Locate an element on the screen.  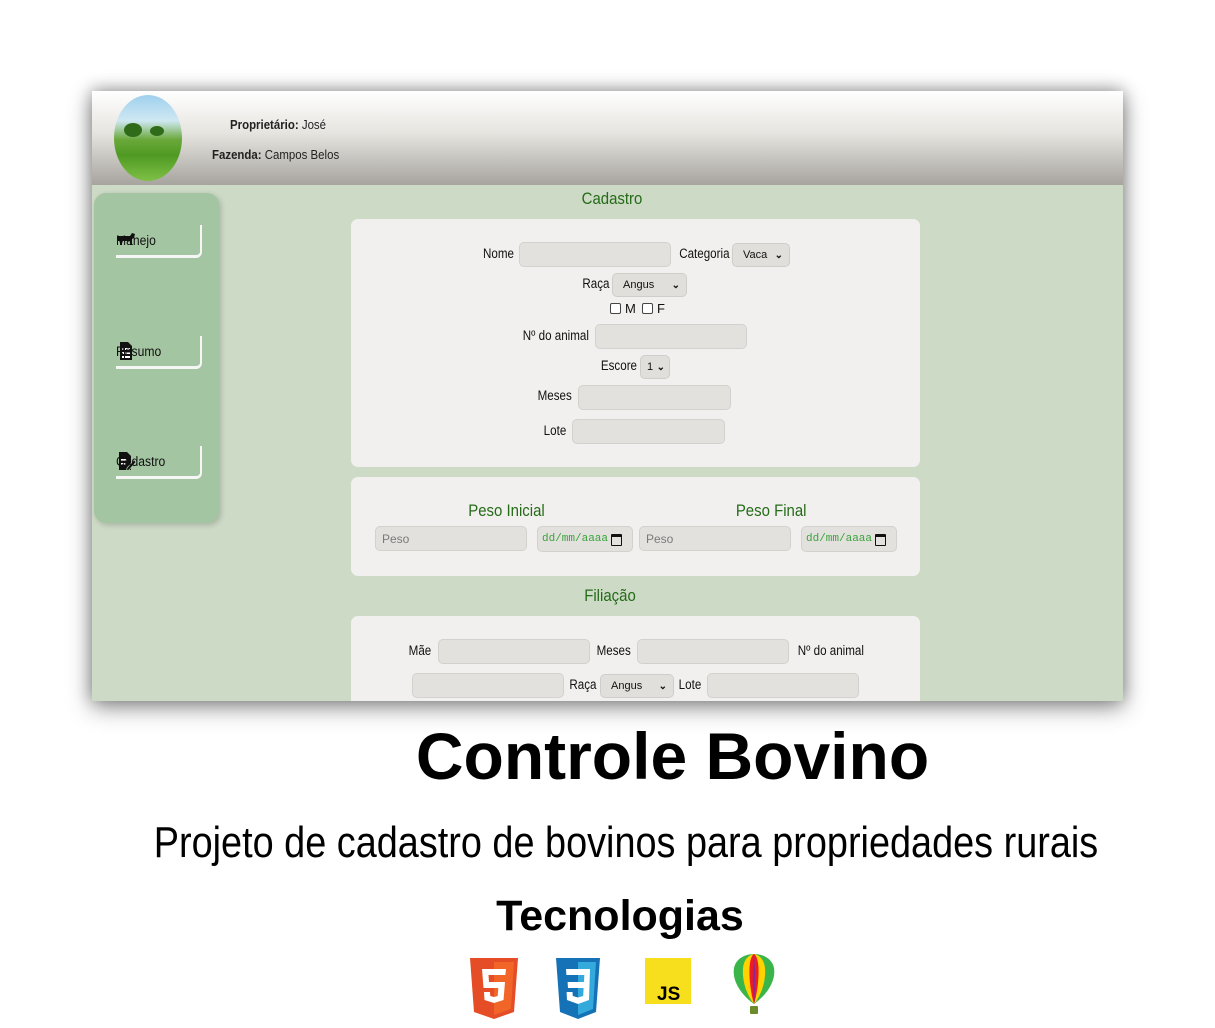
farm-label: Fazenda: is located at coordinates (237, 154).